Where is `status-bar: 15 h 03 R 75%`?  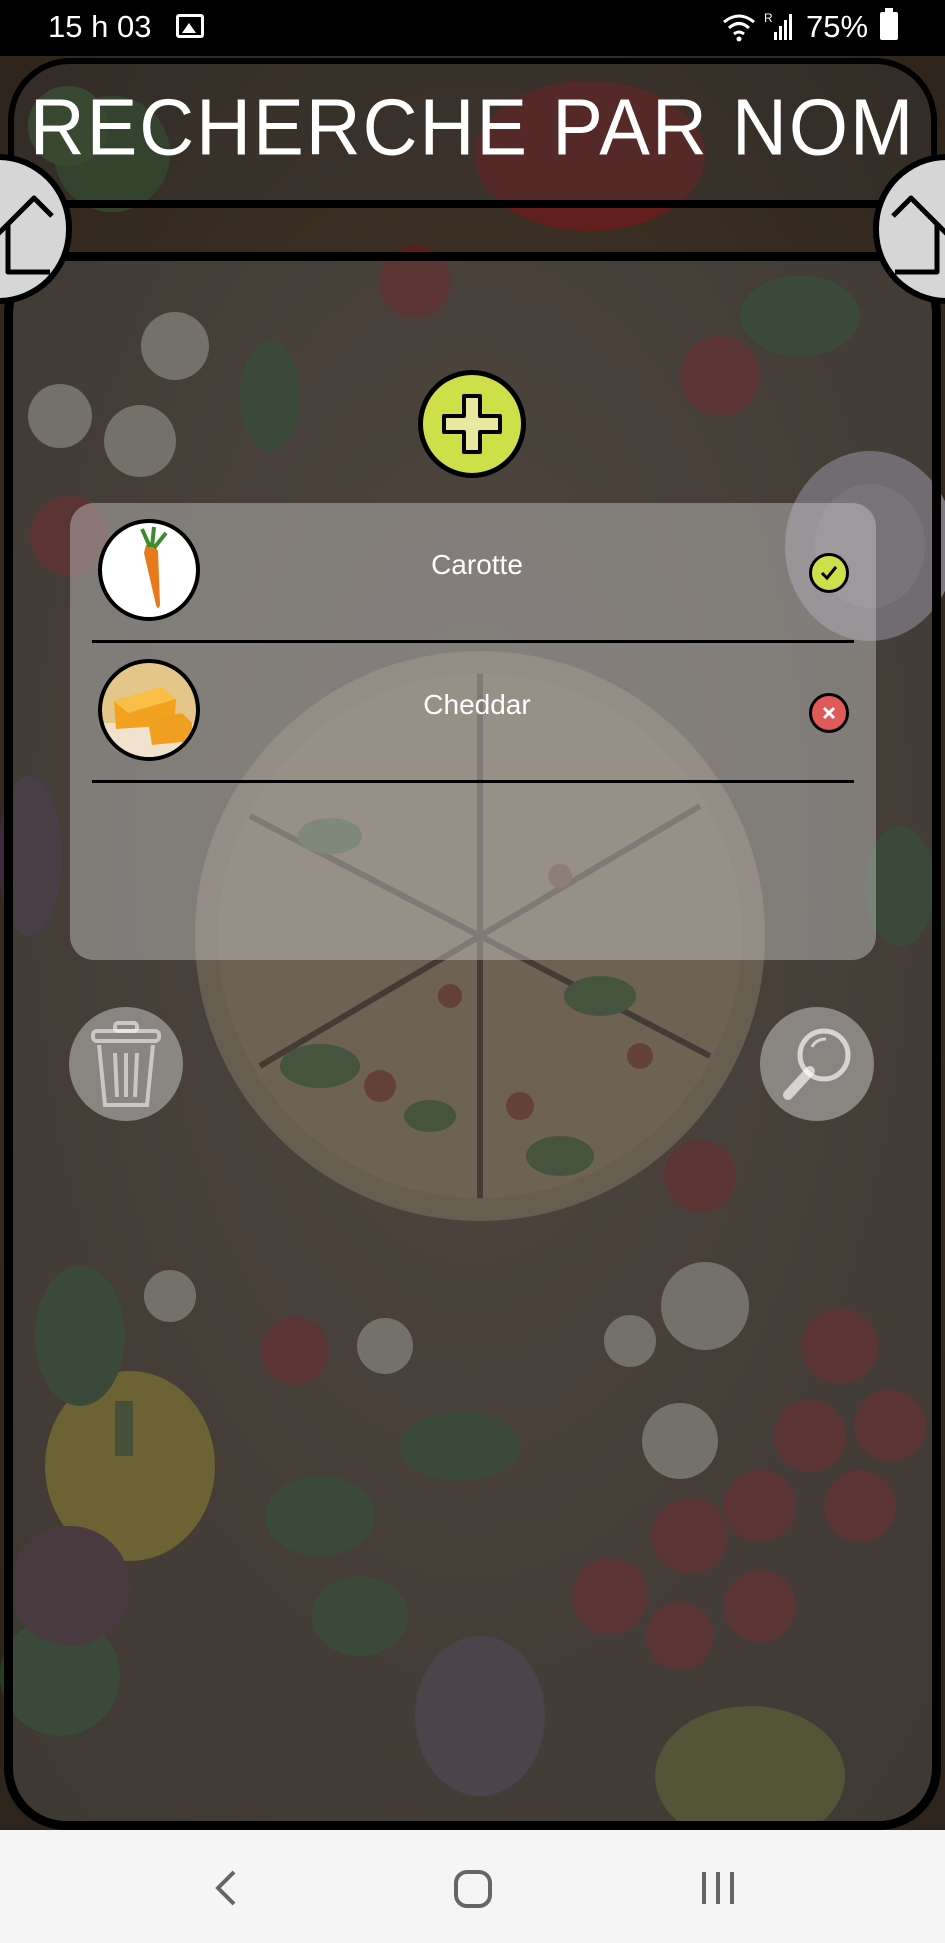 status-bar: 15 h 03 R 75% is located at coordinates (472, 28).